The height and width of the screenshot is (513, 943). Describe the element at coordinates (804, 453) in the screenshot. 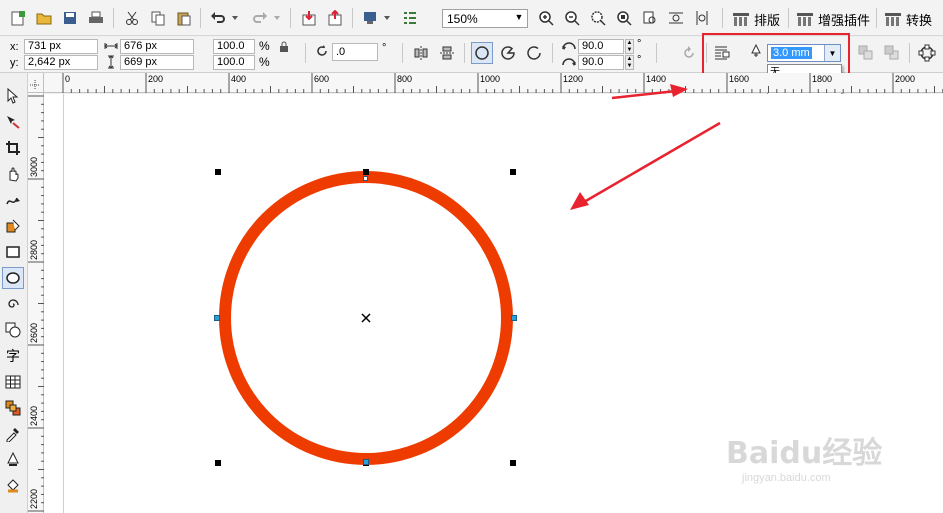

I see `watermark-main-text: Baidu经验` at that location.